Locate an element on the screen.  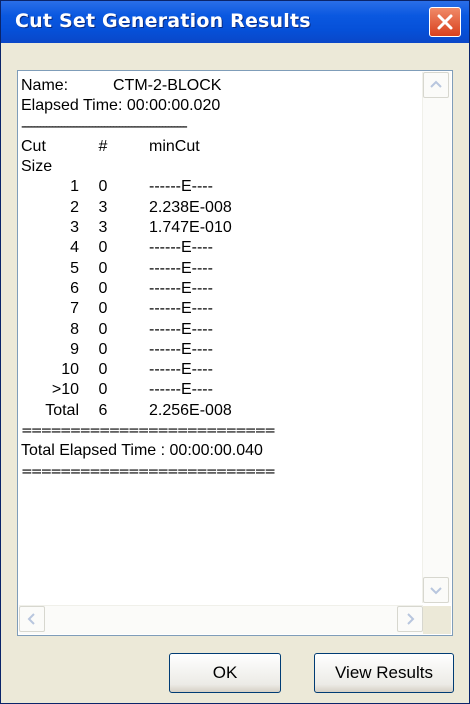
cut-size-cell: 9 is located at coordinates (74, 349).